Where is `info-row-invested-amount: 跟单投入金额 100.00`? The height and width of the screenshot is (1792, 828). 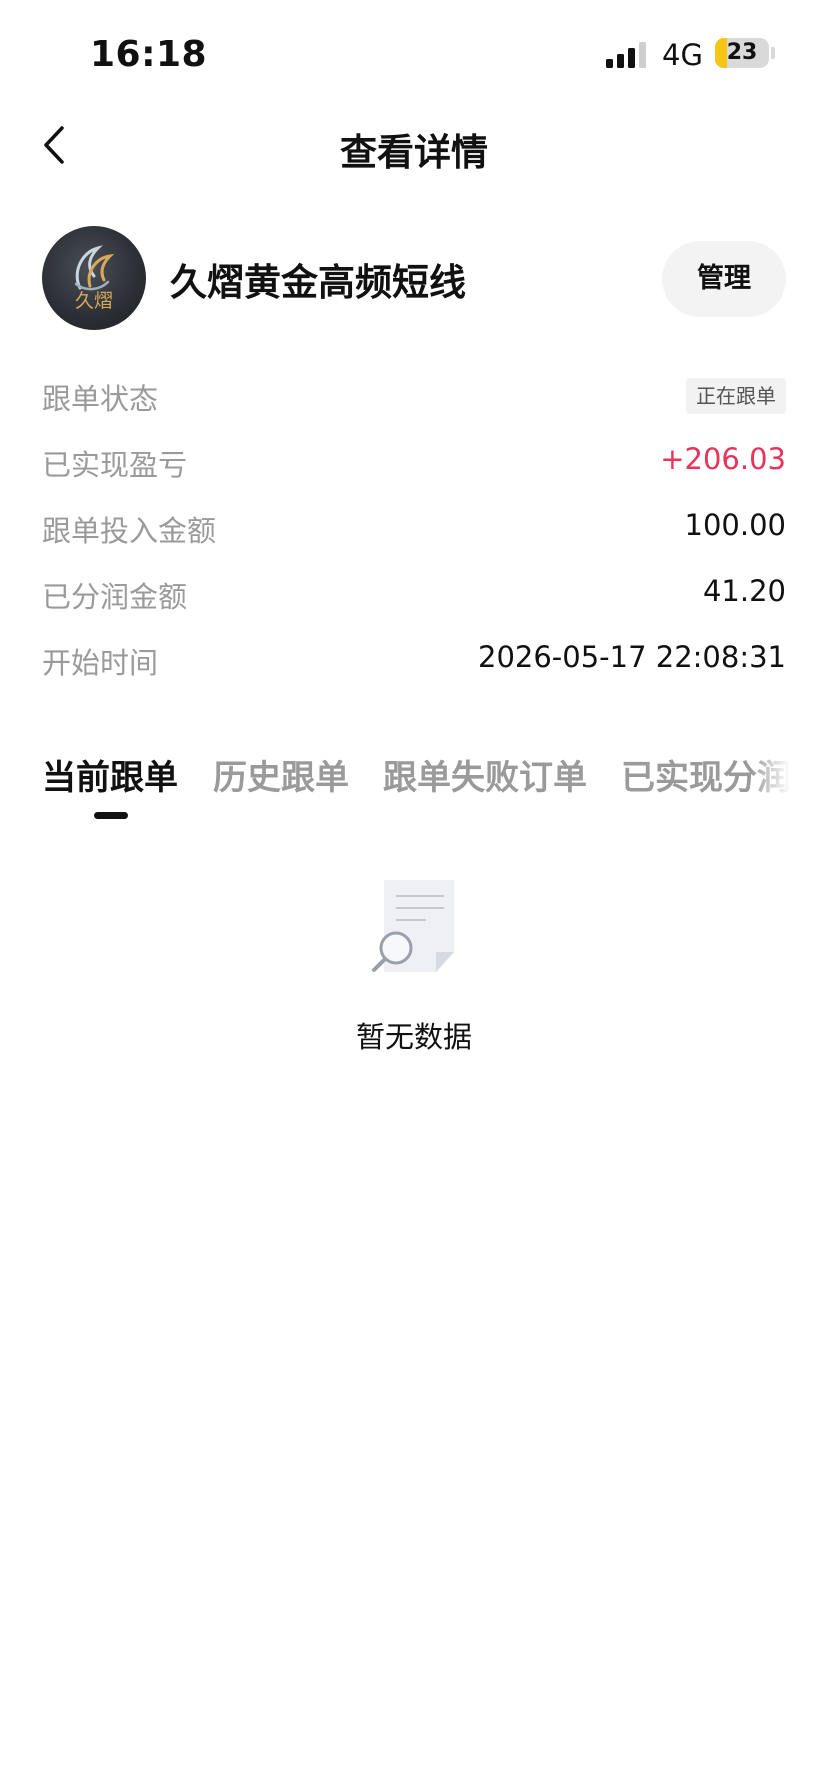
info-row-invested-amount: 跟单投入金额 100.00 is located at coordinates (414, 529).